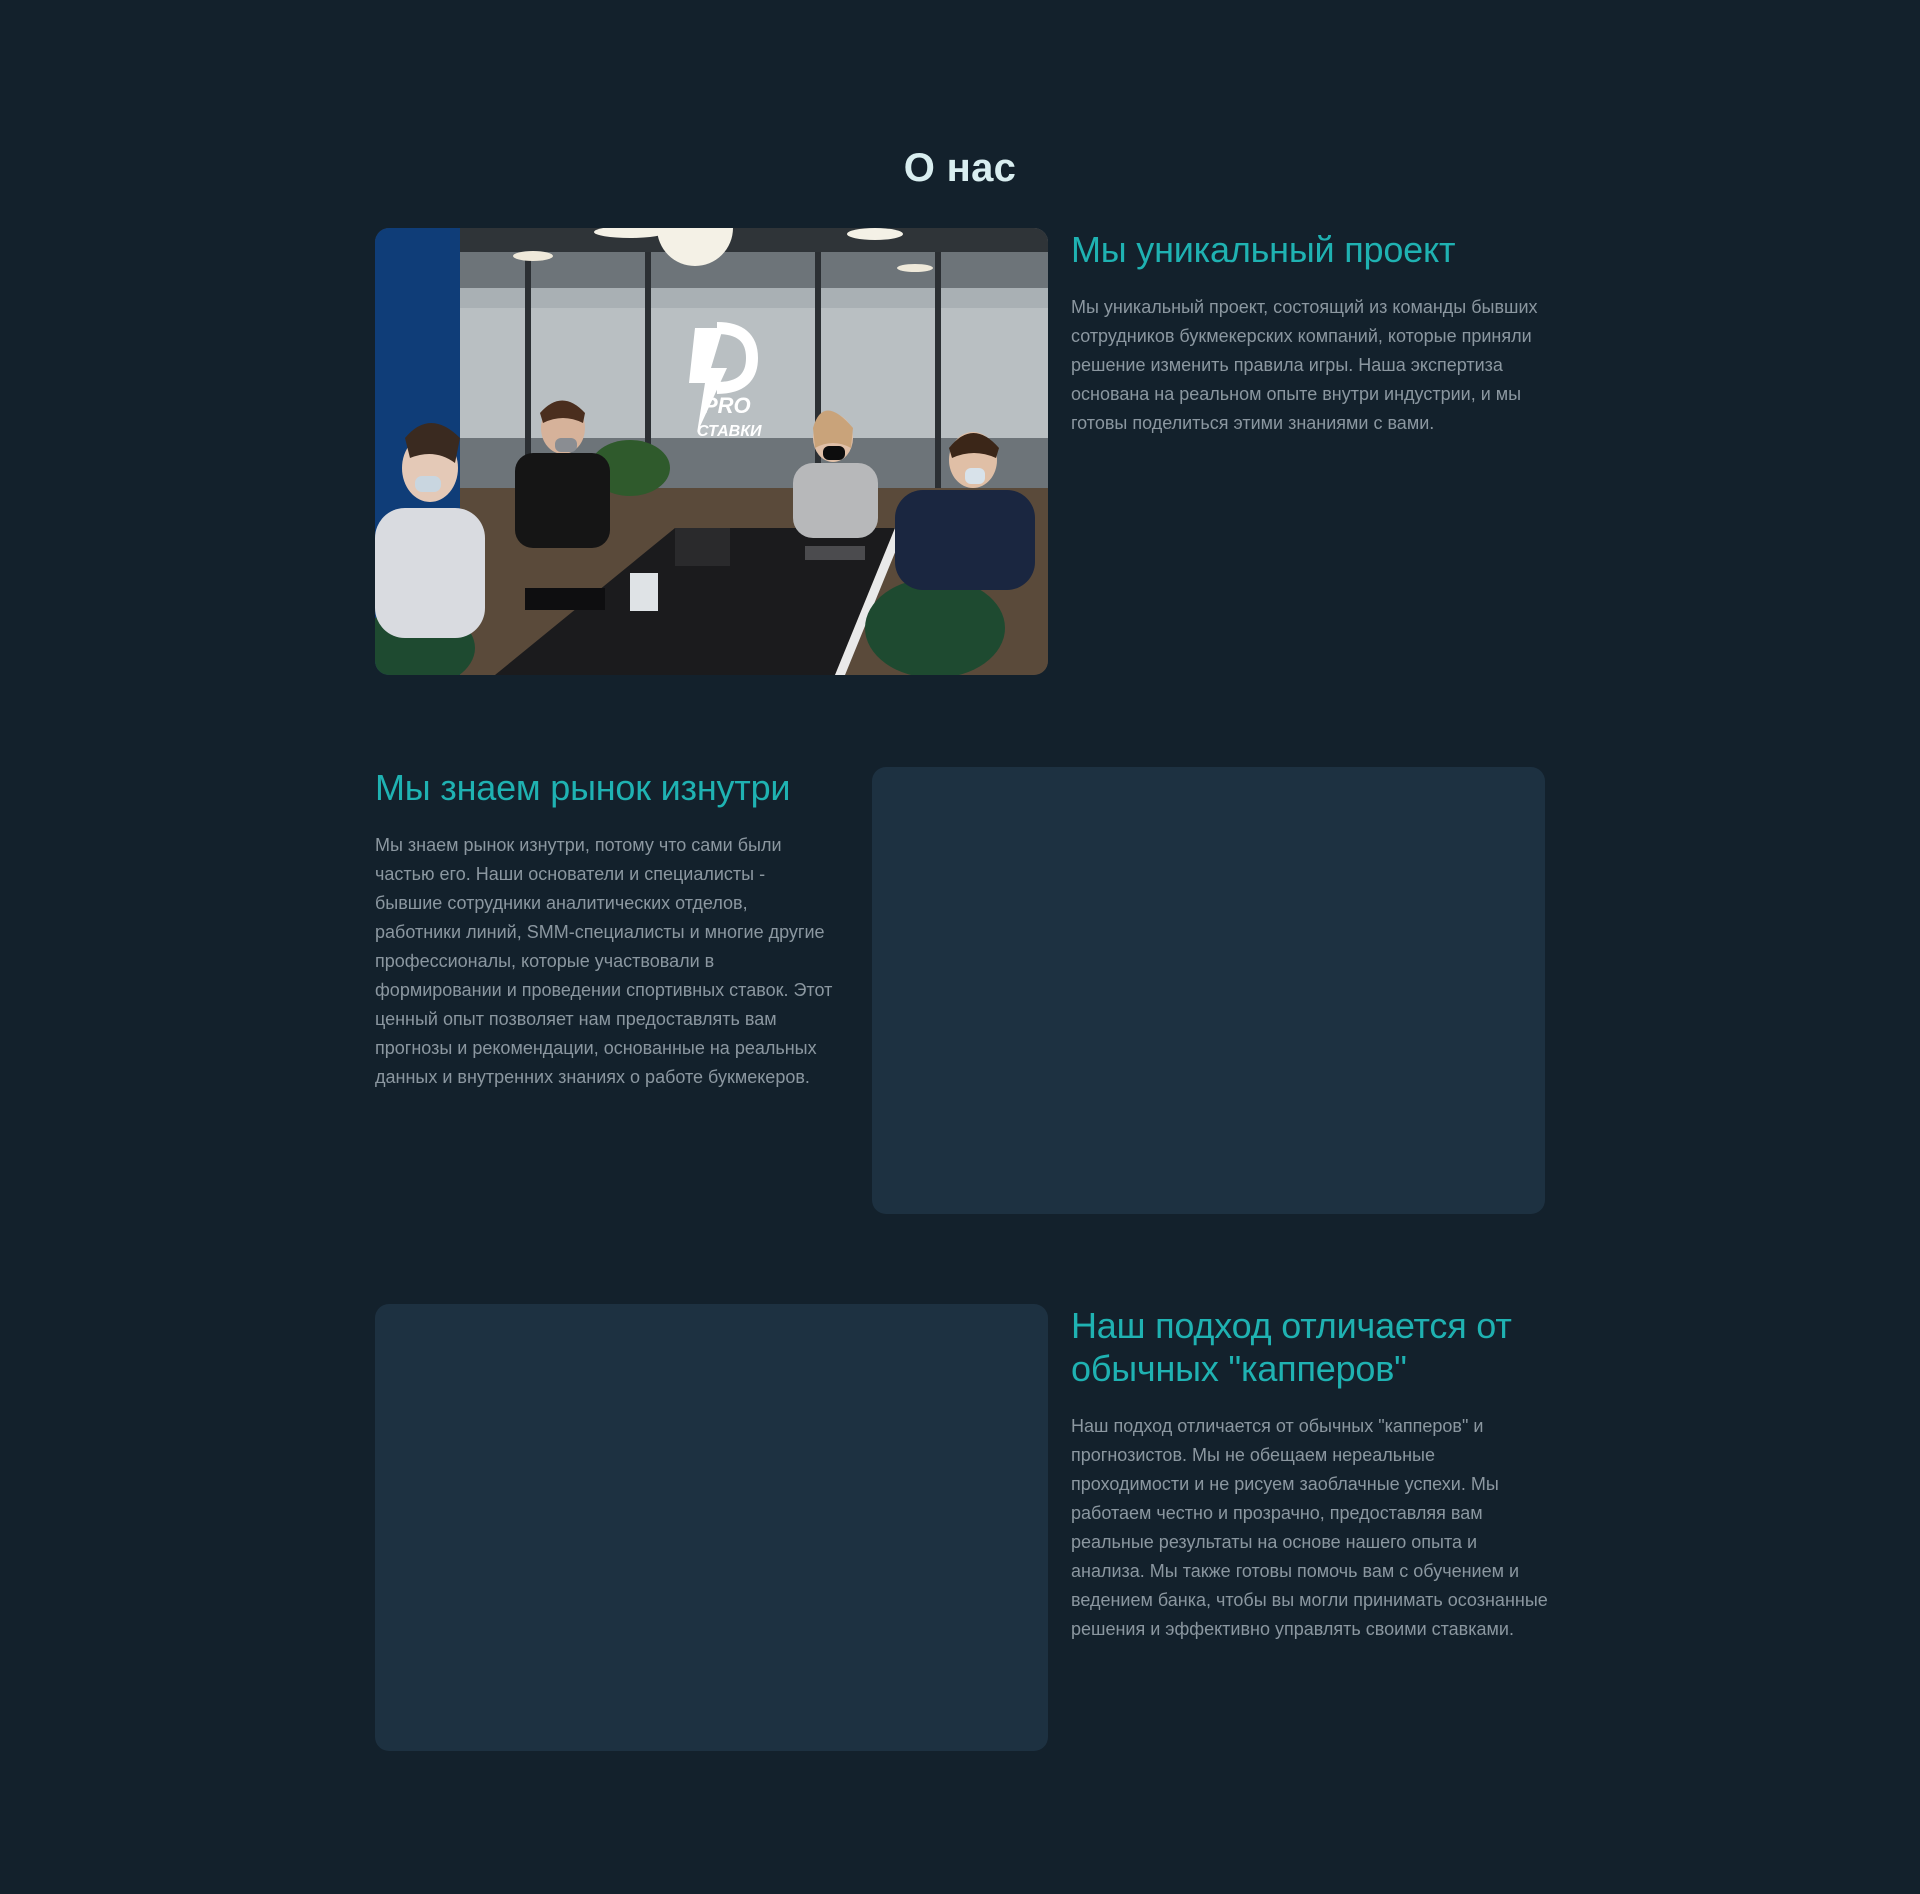 The width and height of the screenshot is (1920, 1894). Describe the element at coordinates (1263, 249) in the screenshot. I see `block-heading: Мы уникальный проект` at that location.